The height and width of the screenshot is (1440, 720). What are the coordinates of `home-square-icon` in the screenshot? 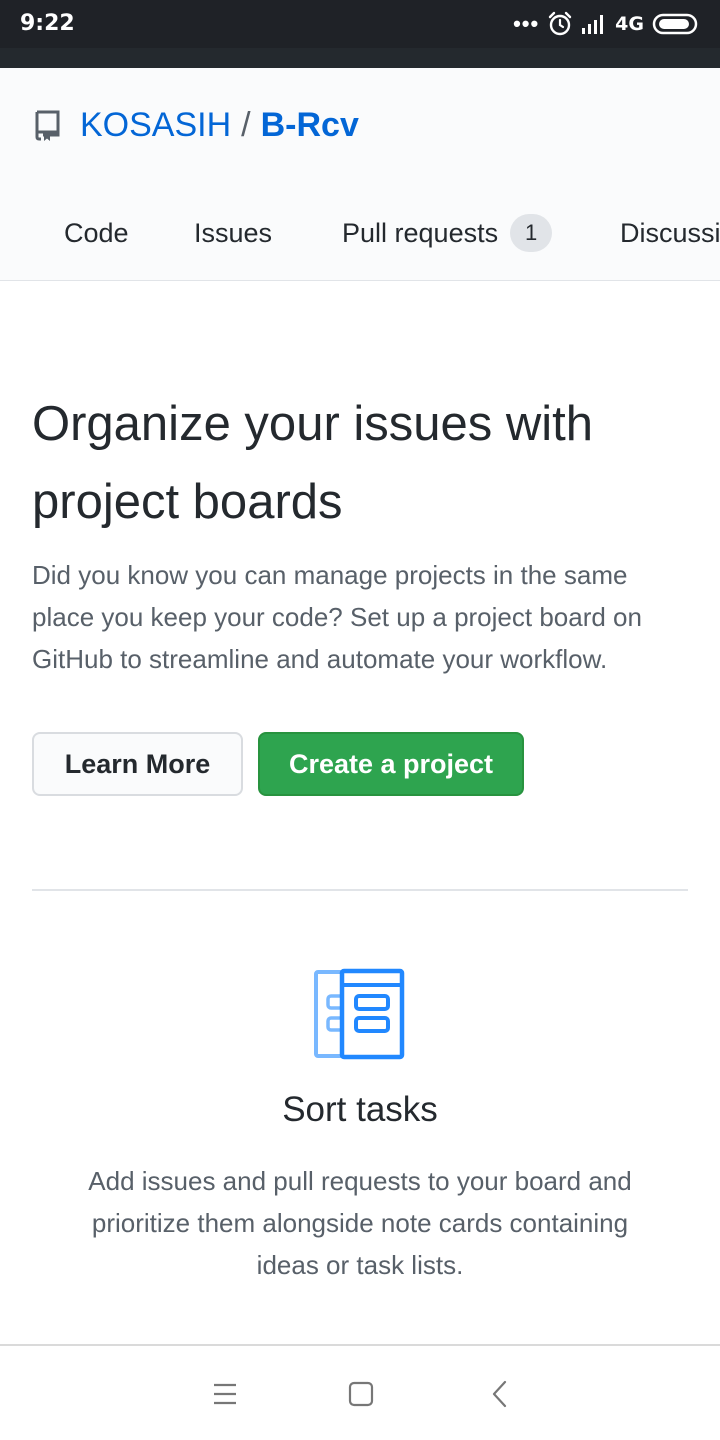 It's located at (361, 1394).